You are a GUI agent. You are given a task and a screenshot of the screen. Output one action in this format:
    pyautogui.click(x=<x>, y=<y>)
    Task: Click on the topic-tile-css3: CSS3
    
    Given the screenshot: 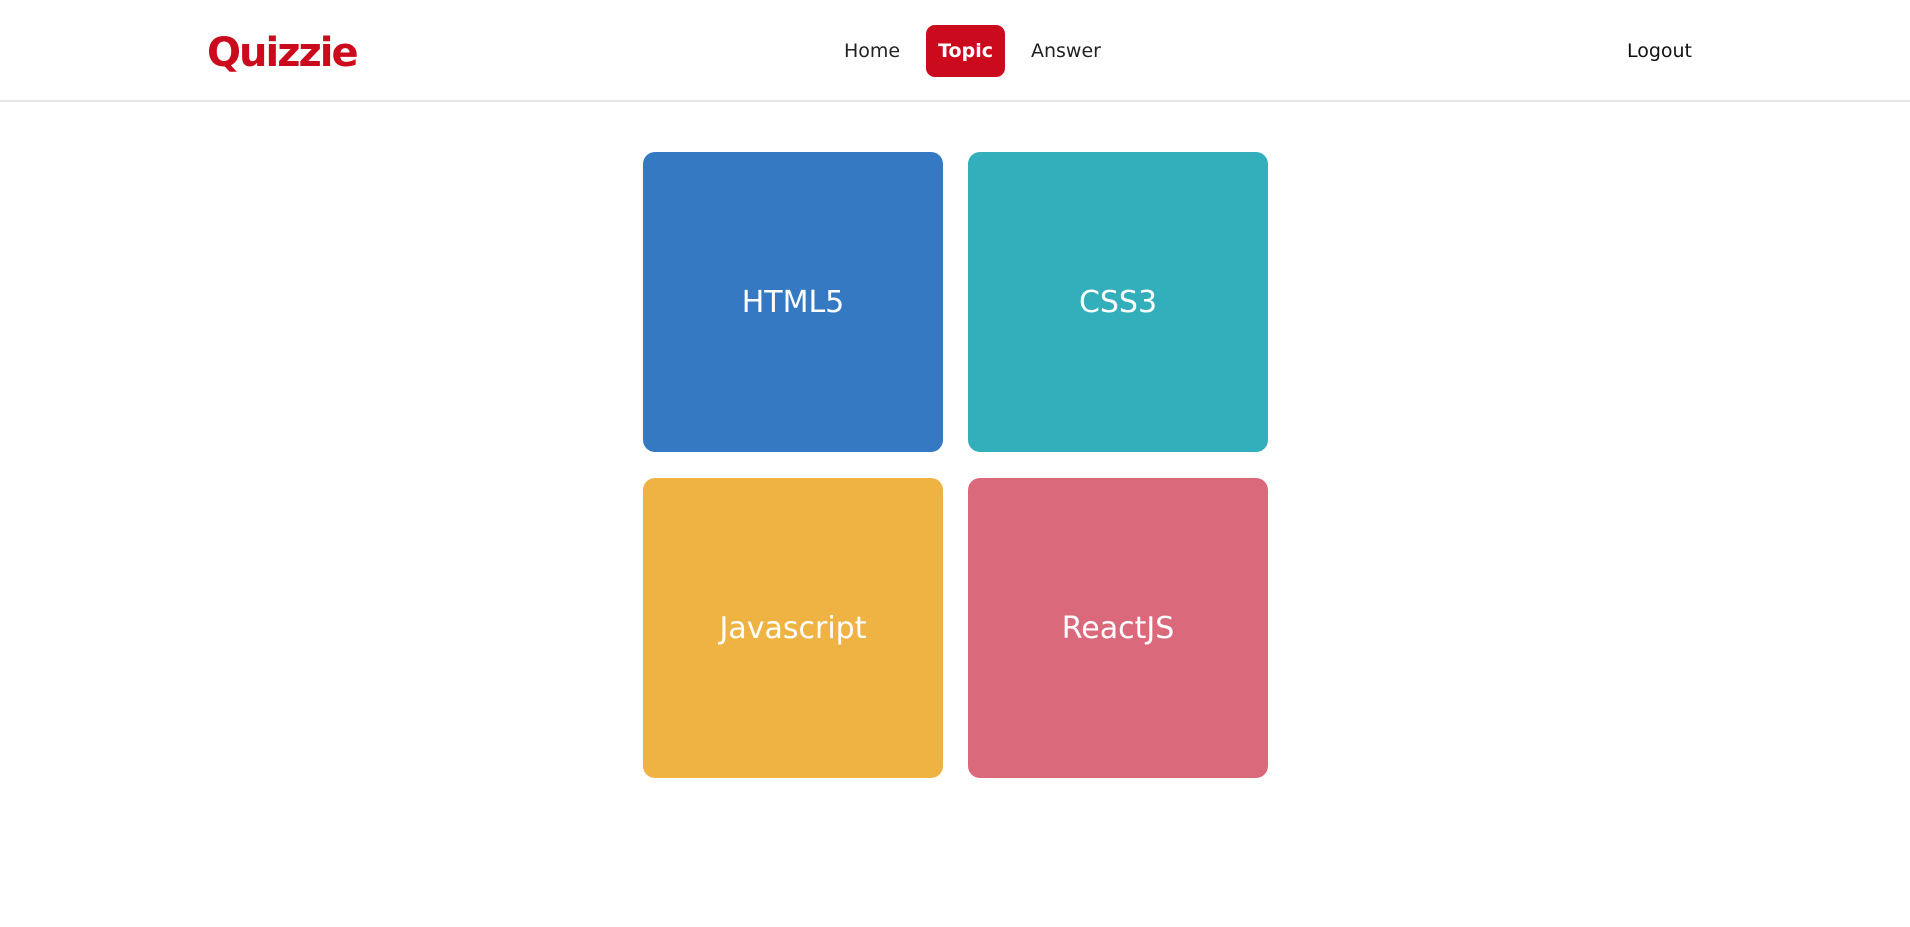 What is the action you would take?
    pyautogui.click(x=1118, y=302)
    